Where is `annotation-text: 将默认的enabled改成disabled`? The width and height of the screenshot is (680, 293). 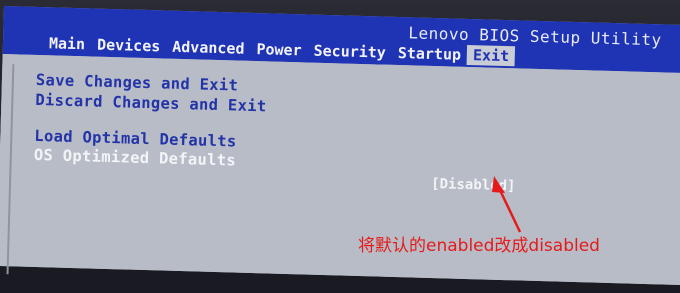 annotation-text: 将默认的enabled改成disabled is located at coordinates (479, 246).